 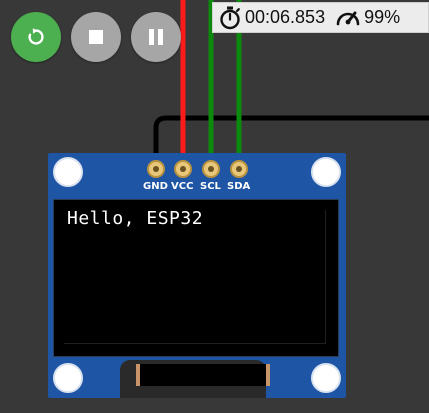 What do you see at coordinates (239, 169) in the screenshot?
I see `pin-sda` at bounding box center [239, 169].